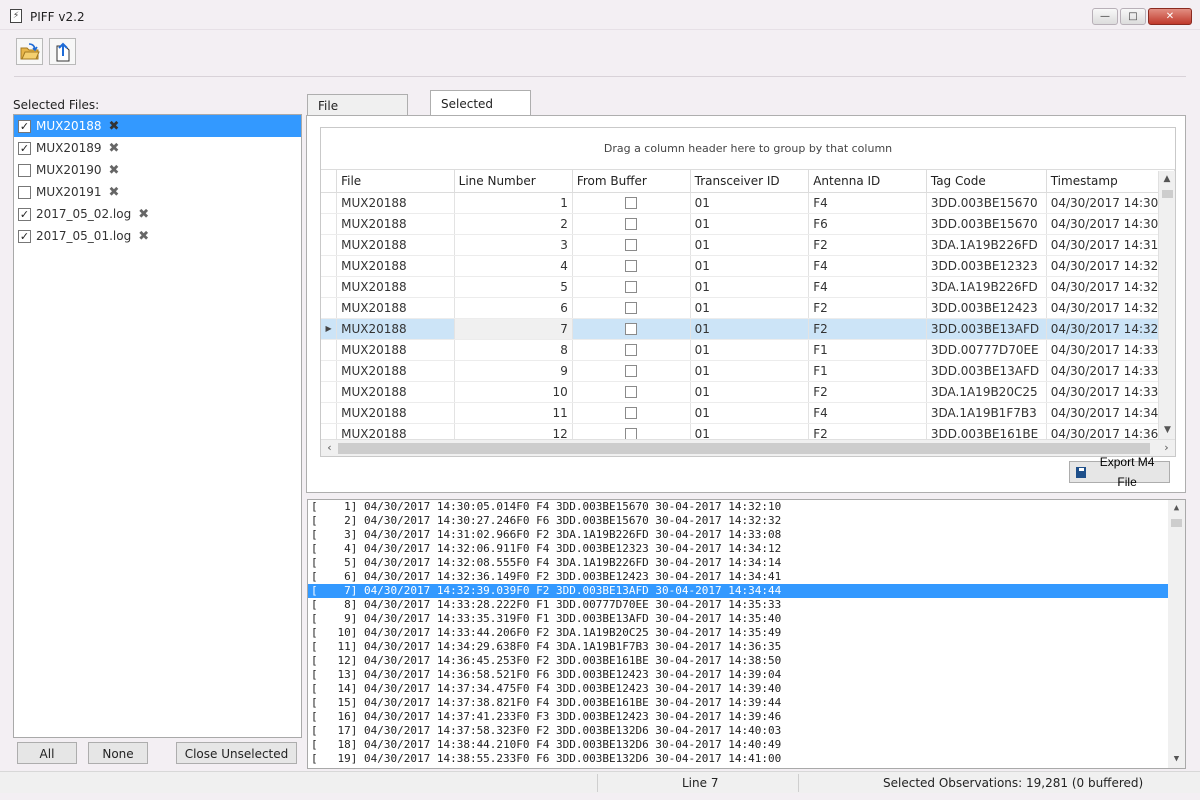 The image size is (1200, 800). I want to click on file-item: ✓ MUX20188 ✖, so click(157, 126).